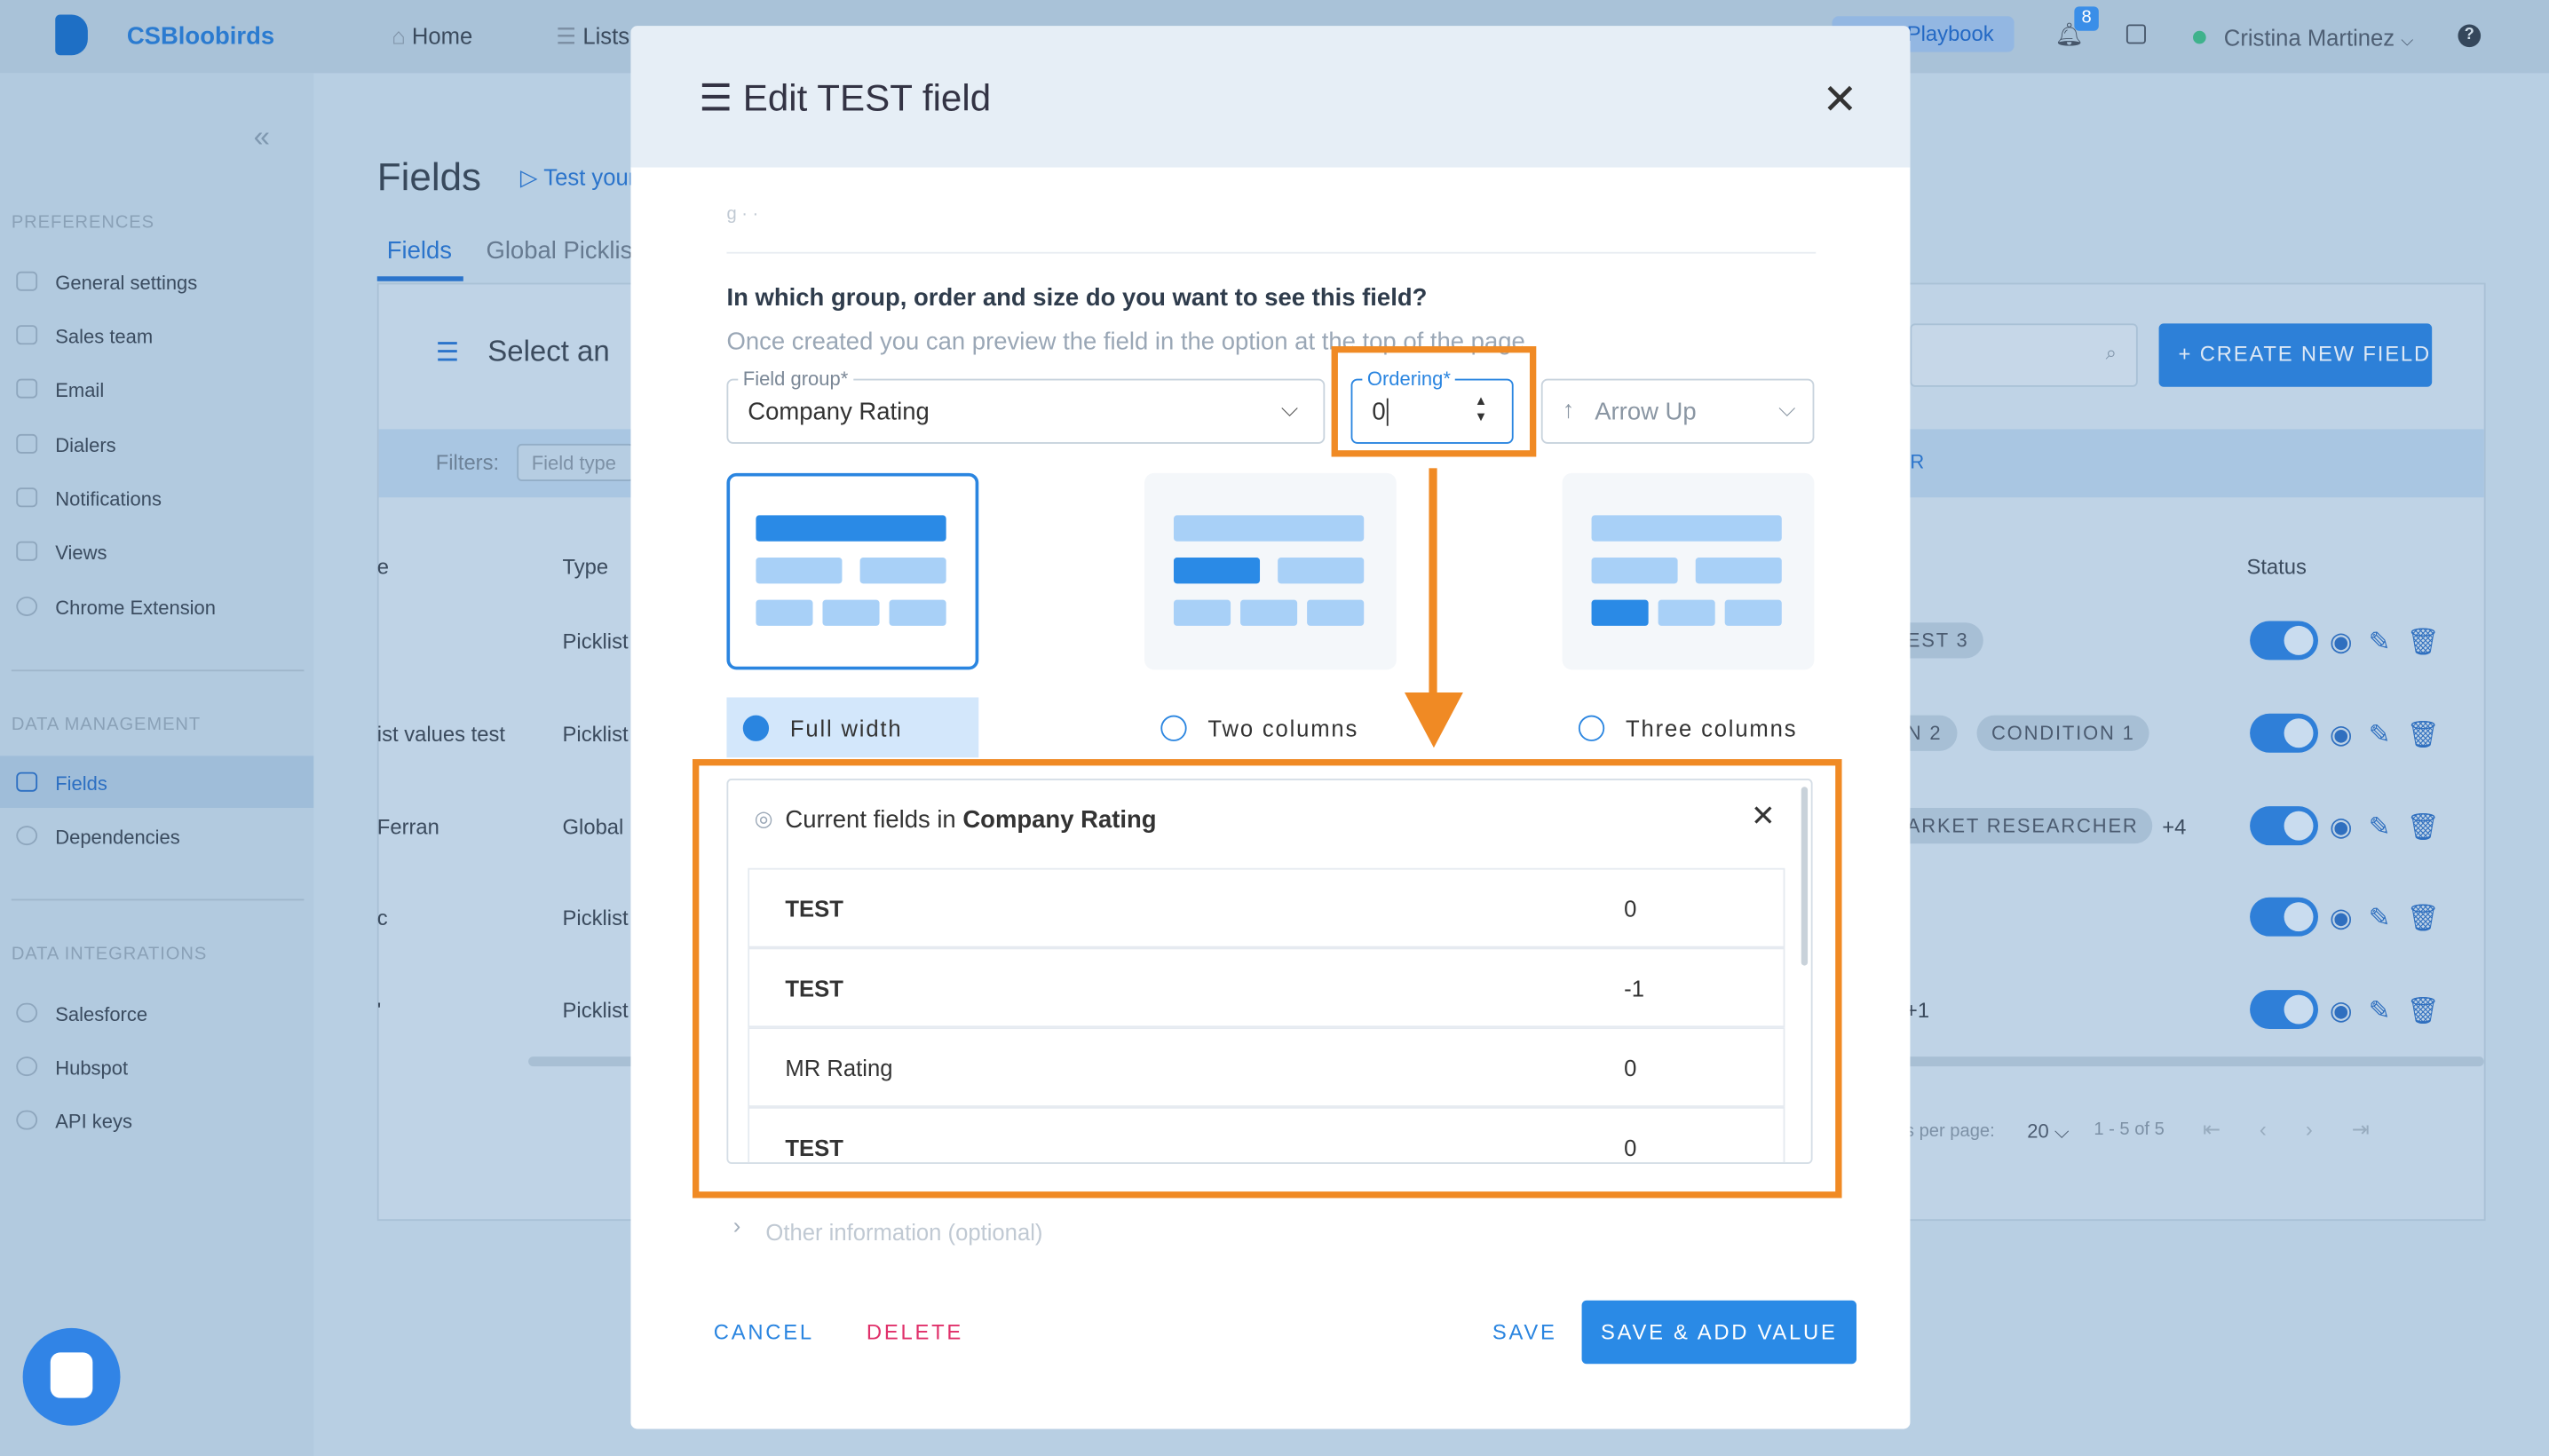 The height and width of the screenshot is (1456, 2549). Describe the element at coordinates (156, 444) in the screenshot. I see `sidebar-item-dialers: Dialers` at that location.